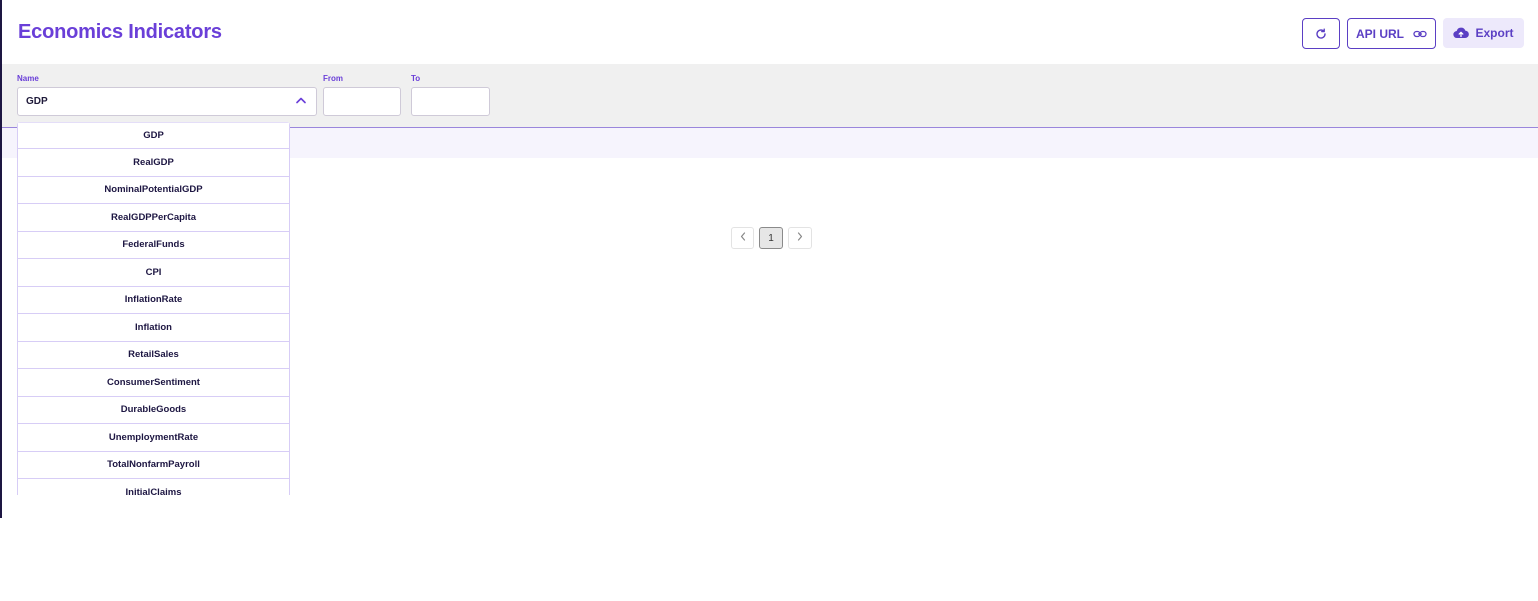 The width and height of the screenshot is (1538, 601). I want to click on dropdown-option-gdp: GDP, so click(153, 135).